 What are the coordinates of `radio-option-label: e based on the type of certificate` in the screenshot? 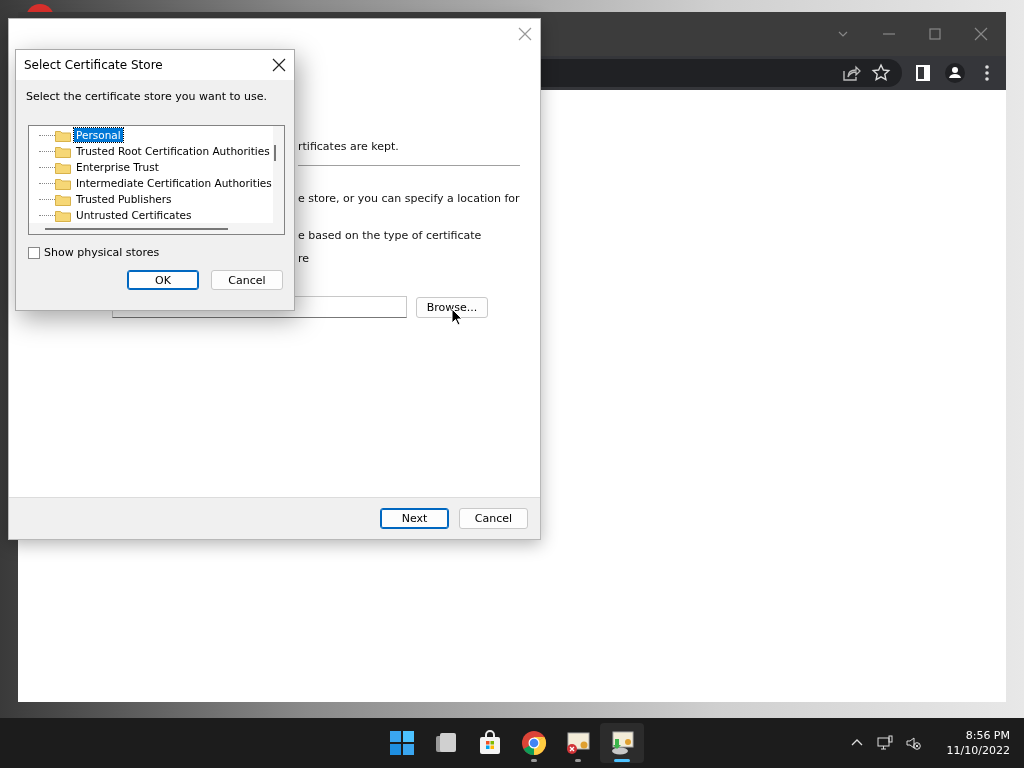 It's located at (409, 235).